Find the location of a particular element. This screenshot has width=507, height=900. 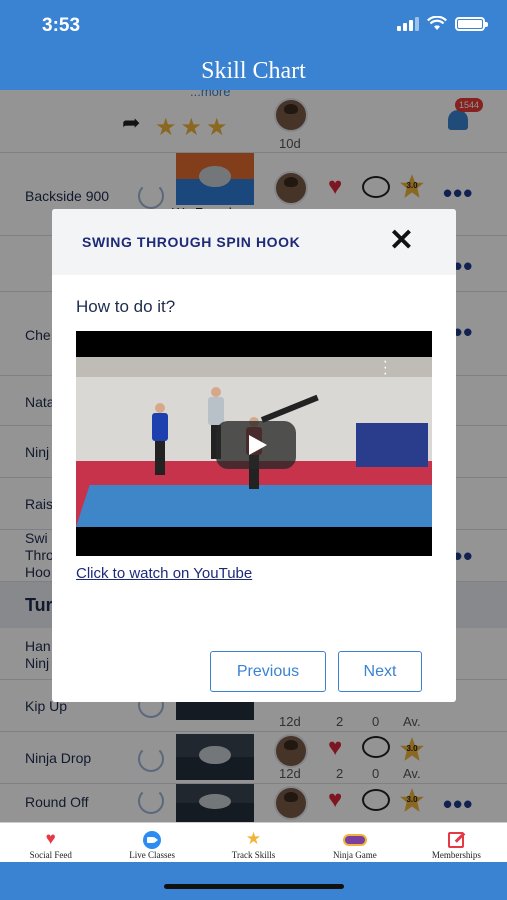

tab-label: Track Skills is located at coordinates (253, 855).